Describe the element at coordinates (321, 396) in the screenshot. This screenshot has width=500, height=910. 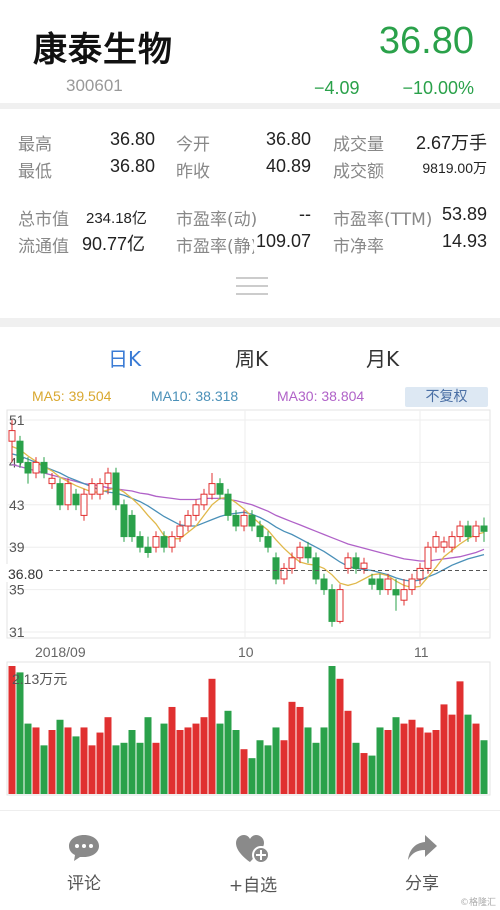
I see `ma30-label: MA30: 38.804` at that location.